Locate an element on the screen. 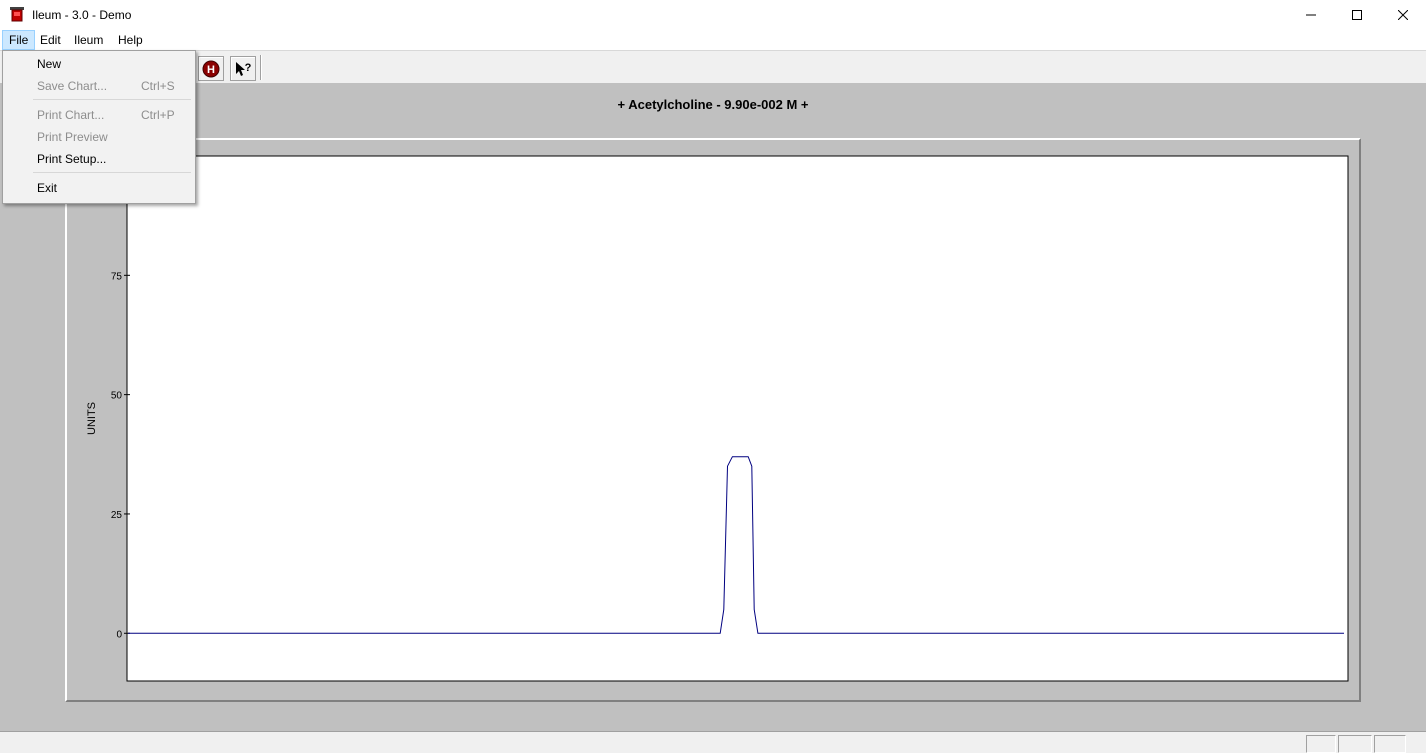 This screenshot has height=753, width=1426. shortcut-print: Ctrl+P is located at coordinates (158, 115).